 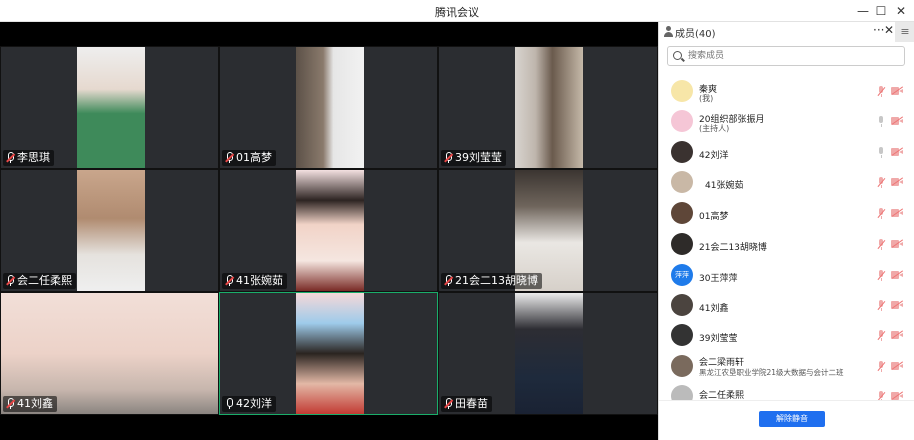 I want to click on members-panel-footer: 解除静音, so click(x=786, y=420).